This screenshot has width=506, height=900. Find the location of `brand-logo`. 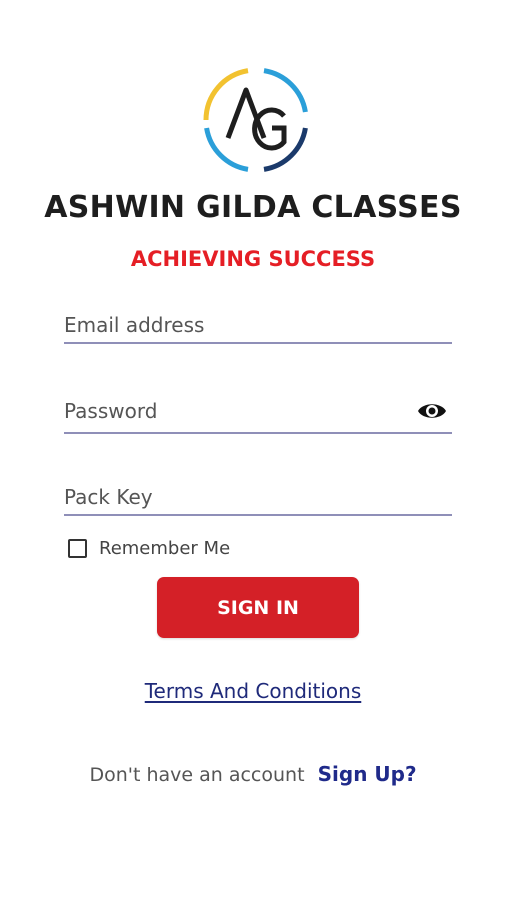

brand-logo is located at coordinates (256, 120).